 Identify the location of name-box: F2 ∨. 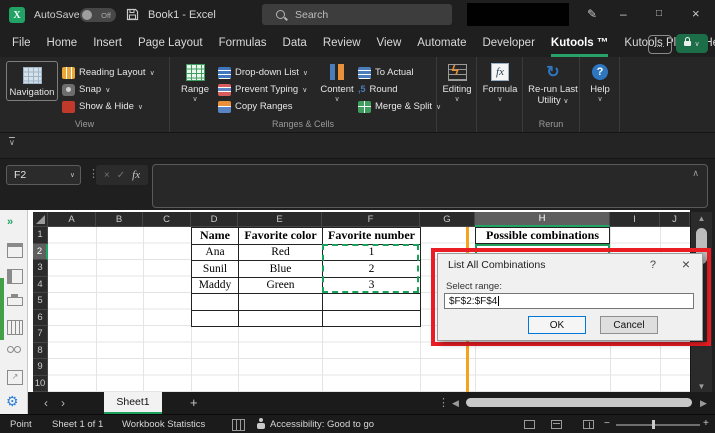
(43, 175).